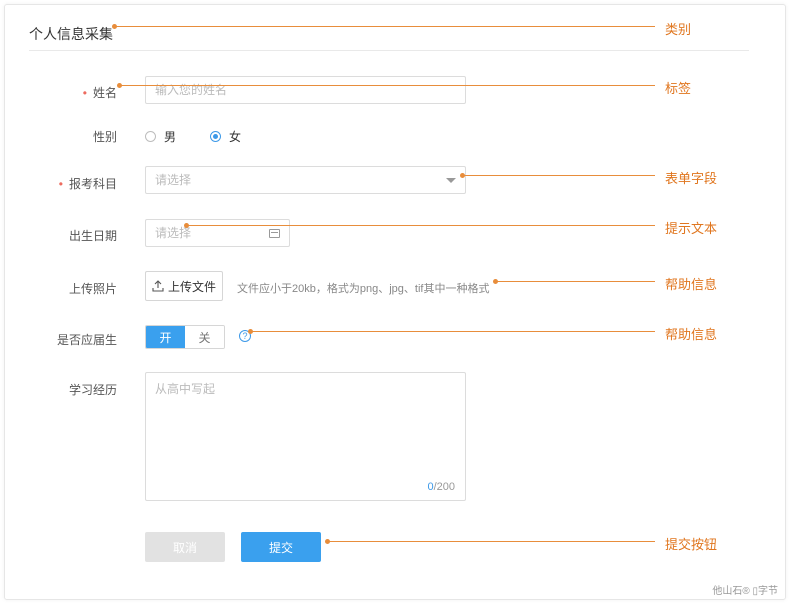 The image size is (790, 605). What do you see at coordinates (389, 50) in the screenshot?
I see `title-divider` at bounding box center [389, 50].